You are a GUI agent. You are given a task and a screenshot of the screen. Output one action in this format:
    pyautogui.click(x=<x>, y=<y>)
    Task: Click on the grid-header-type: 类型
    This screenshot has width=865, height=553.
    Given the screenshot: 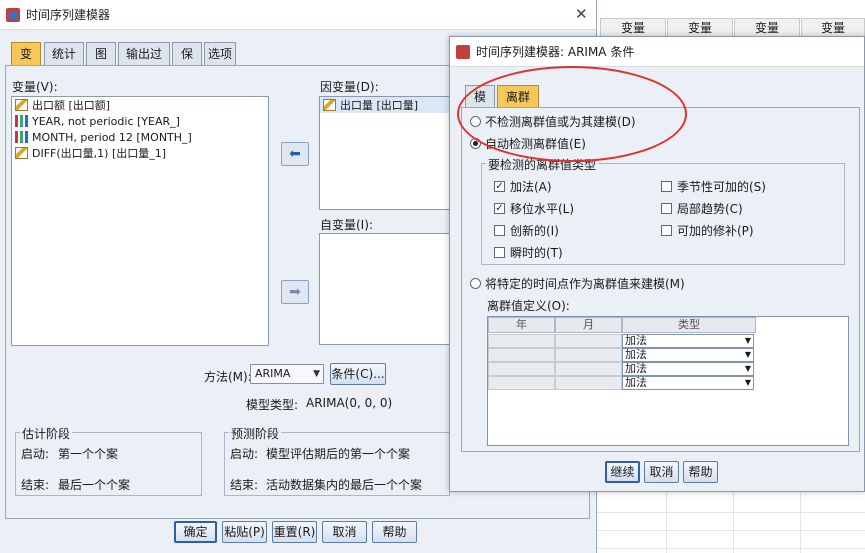 What is the action you would take?
    pyautogui.click(x=689, y=325)
    